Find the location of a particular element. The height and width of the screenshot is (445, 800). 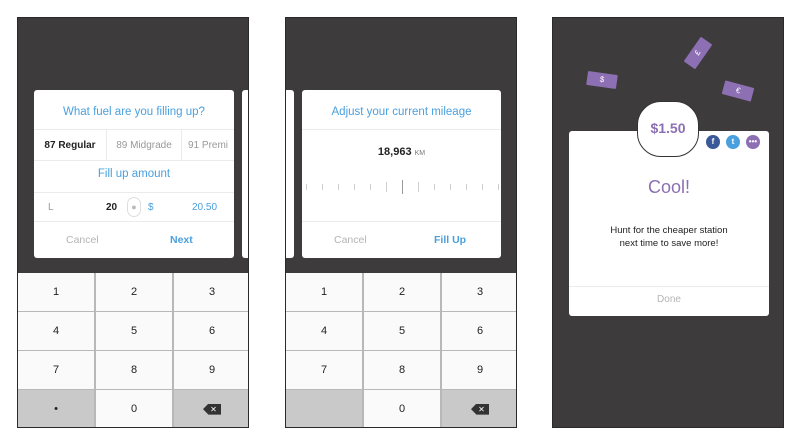

key-decimal: • is located at coordinates (56, 408).